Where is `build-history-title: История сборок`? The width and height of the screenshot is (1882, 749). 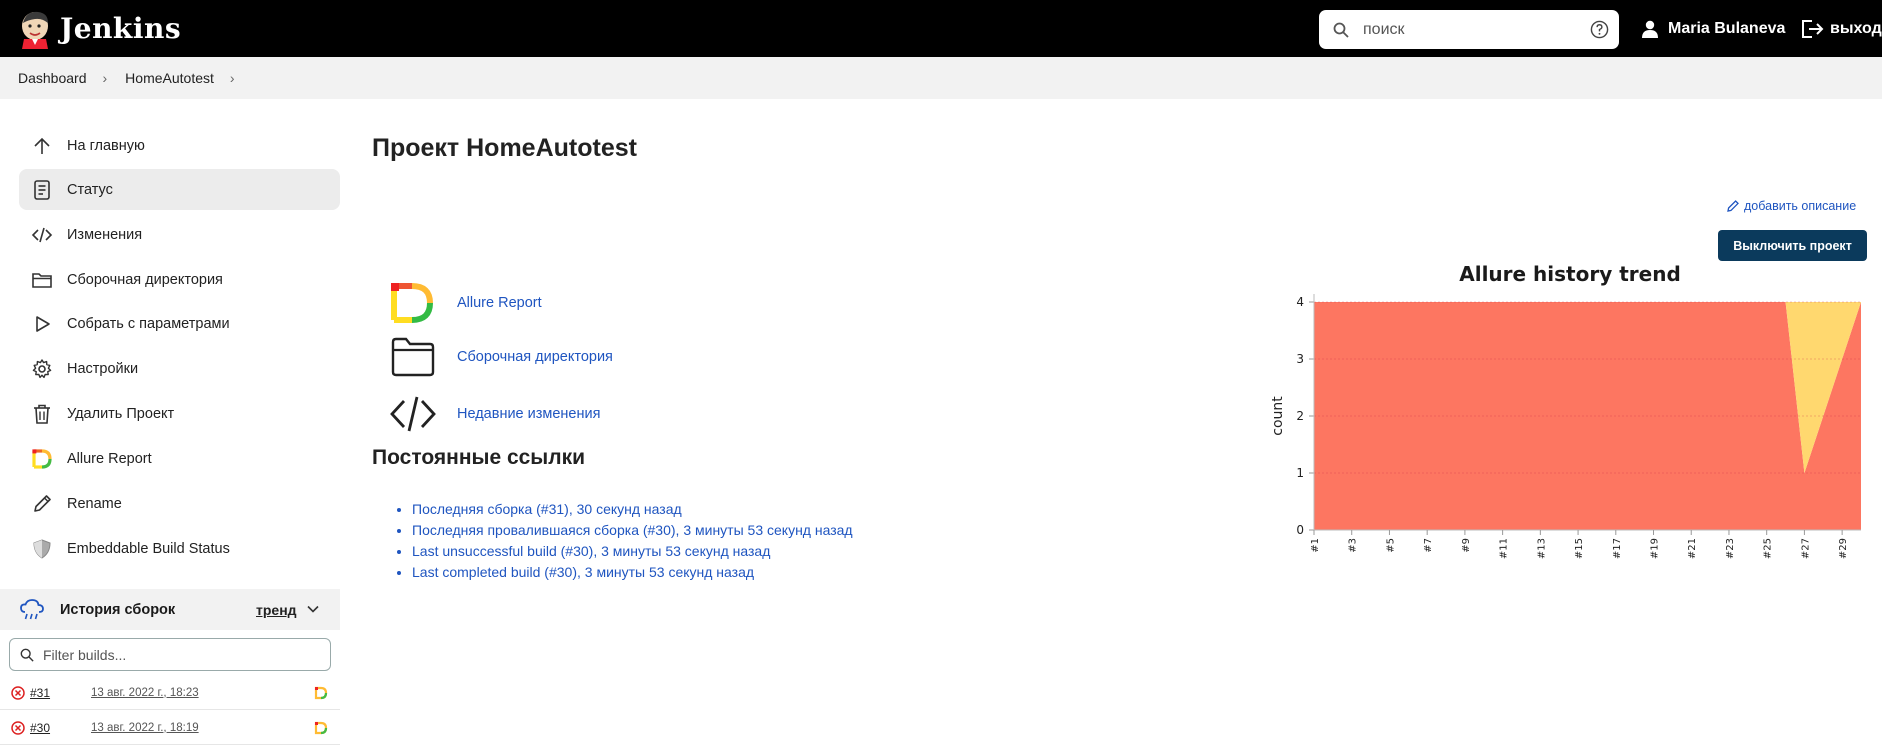
build-history-title: История сборок is located at coordinates (118, 609).